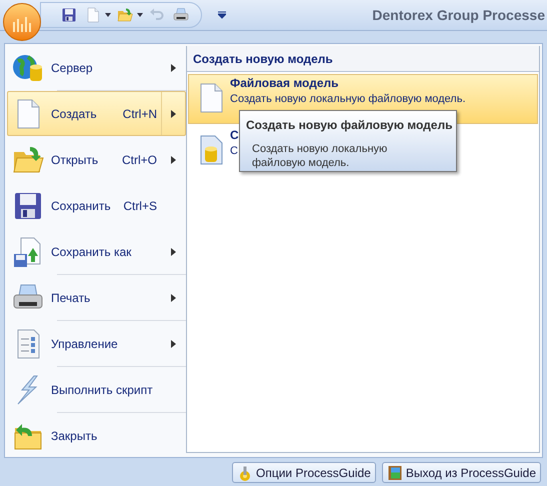 The width and height of the screenshot is (547, 486). I want to click on submenu-header: Создать новую модель, so click(363, 59).